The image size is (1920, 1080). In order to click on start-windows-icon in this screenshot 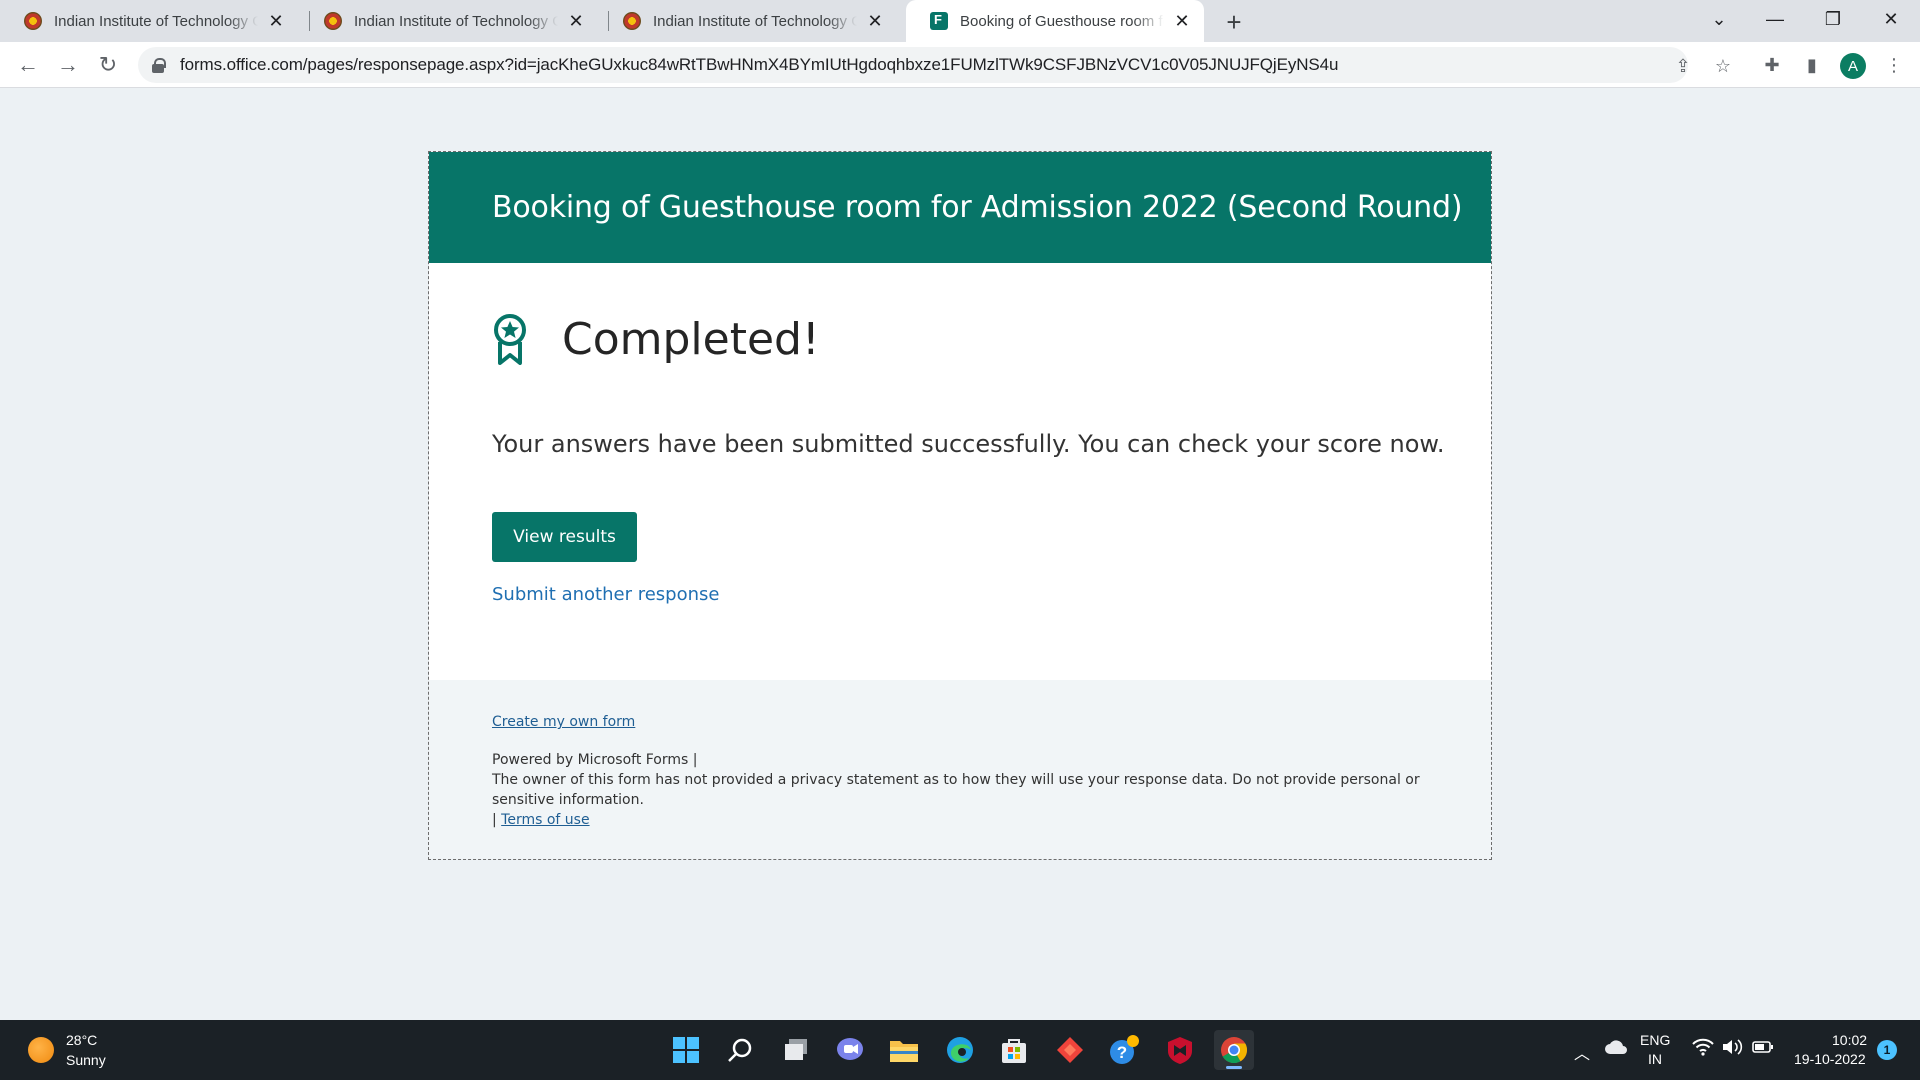, I will do `click(686, 1050)`.